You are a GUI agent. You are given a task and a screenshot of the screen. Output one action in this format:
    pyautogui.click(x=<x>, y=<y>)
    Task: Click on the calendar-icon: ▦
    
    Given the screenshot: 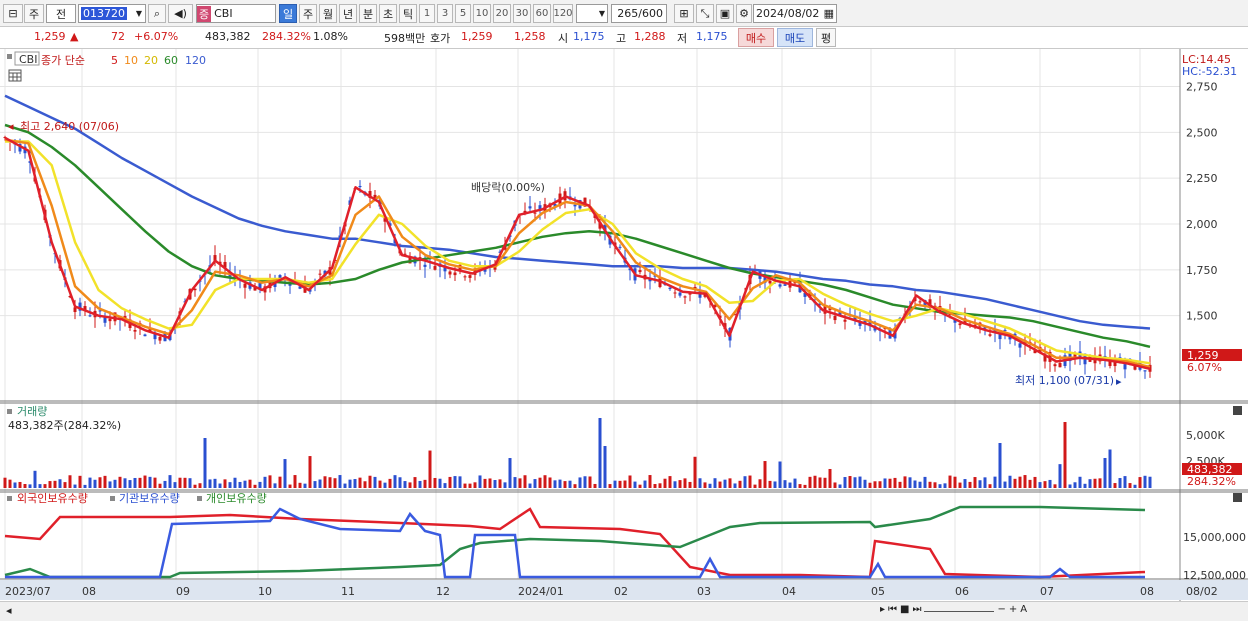 What is the action you would take?
    pyautogui.click(x=829, y=13)
    